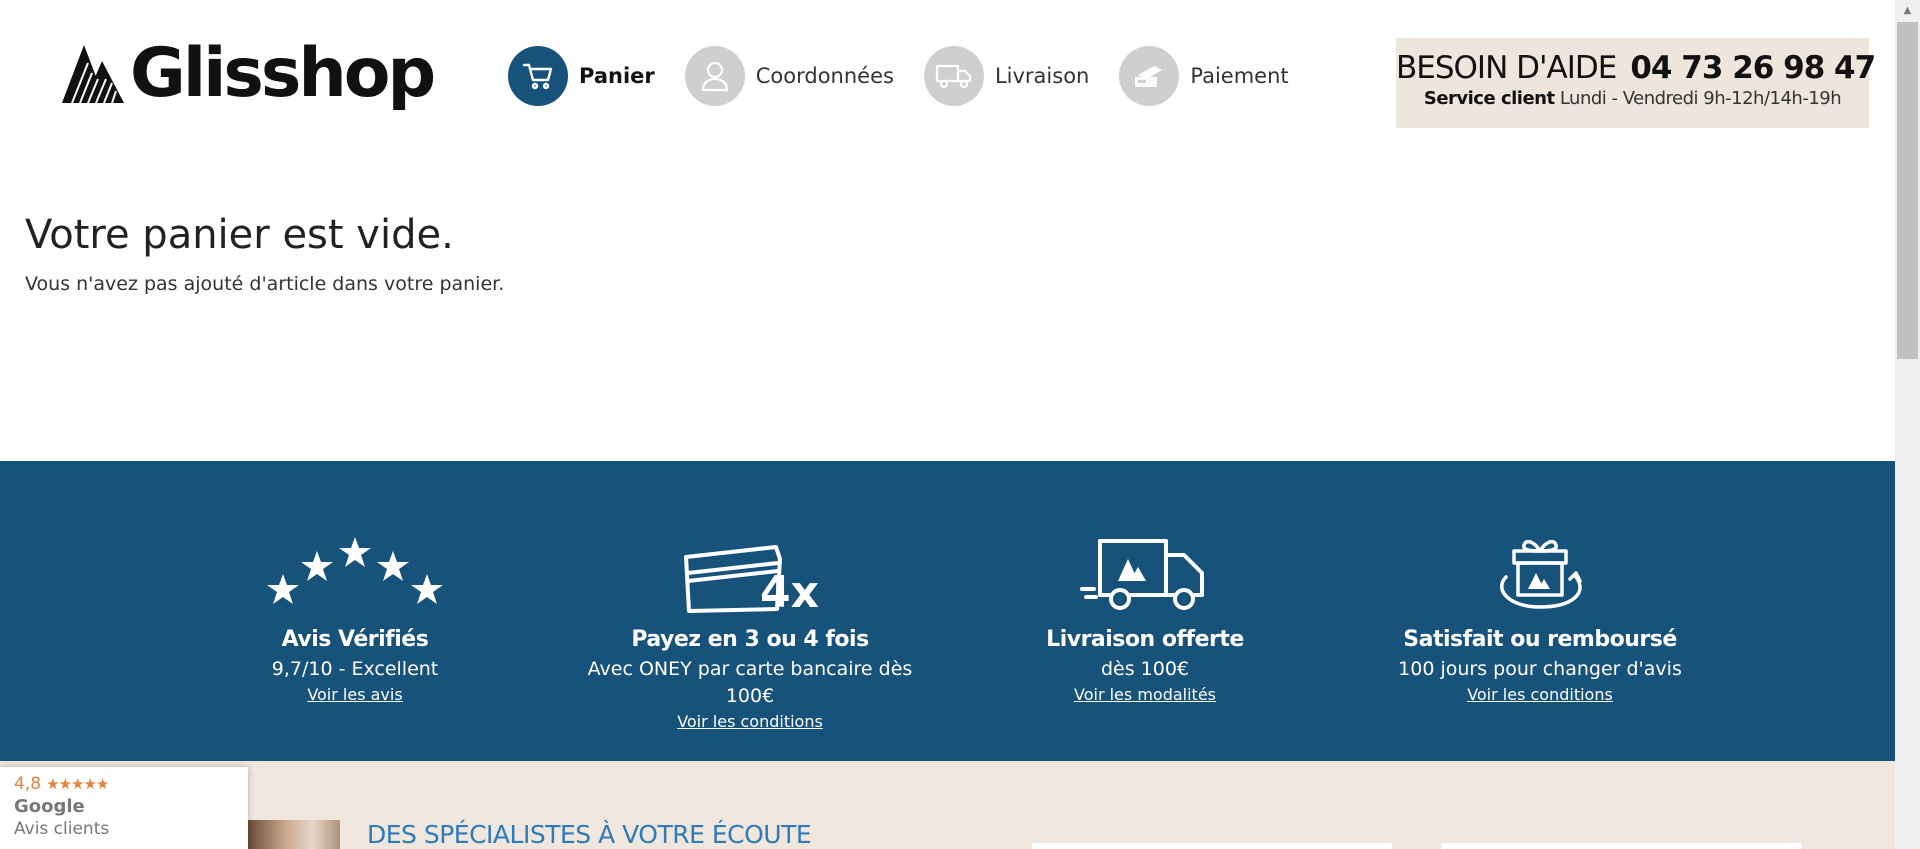 The height and width of the screenshot is (849, 1920). What do you see at coordinates (1700, 98) in the screenshot?
I see `service-hours: Lundi - Vendredi 9h-12h/14h-19h` at bounding box center [1700, 98].